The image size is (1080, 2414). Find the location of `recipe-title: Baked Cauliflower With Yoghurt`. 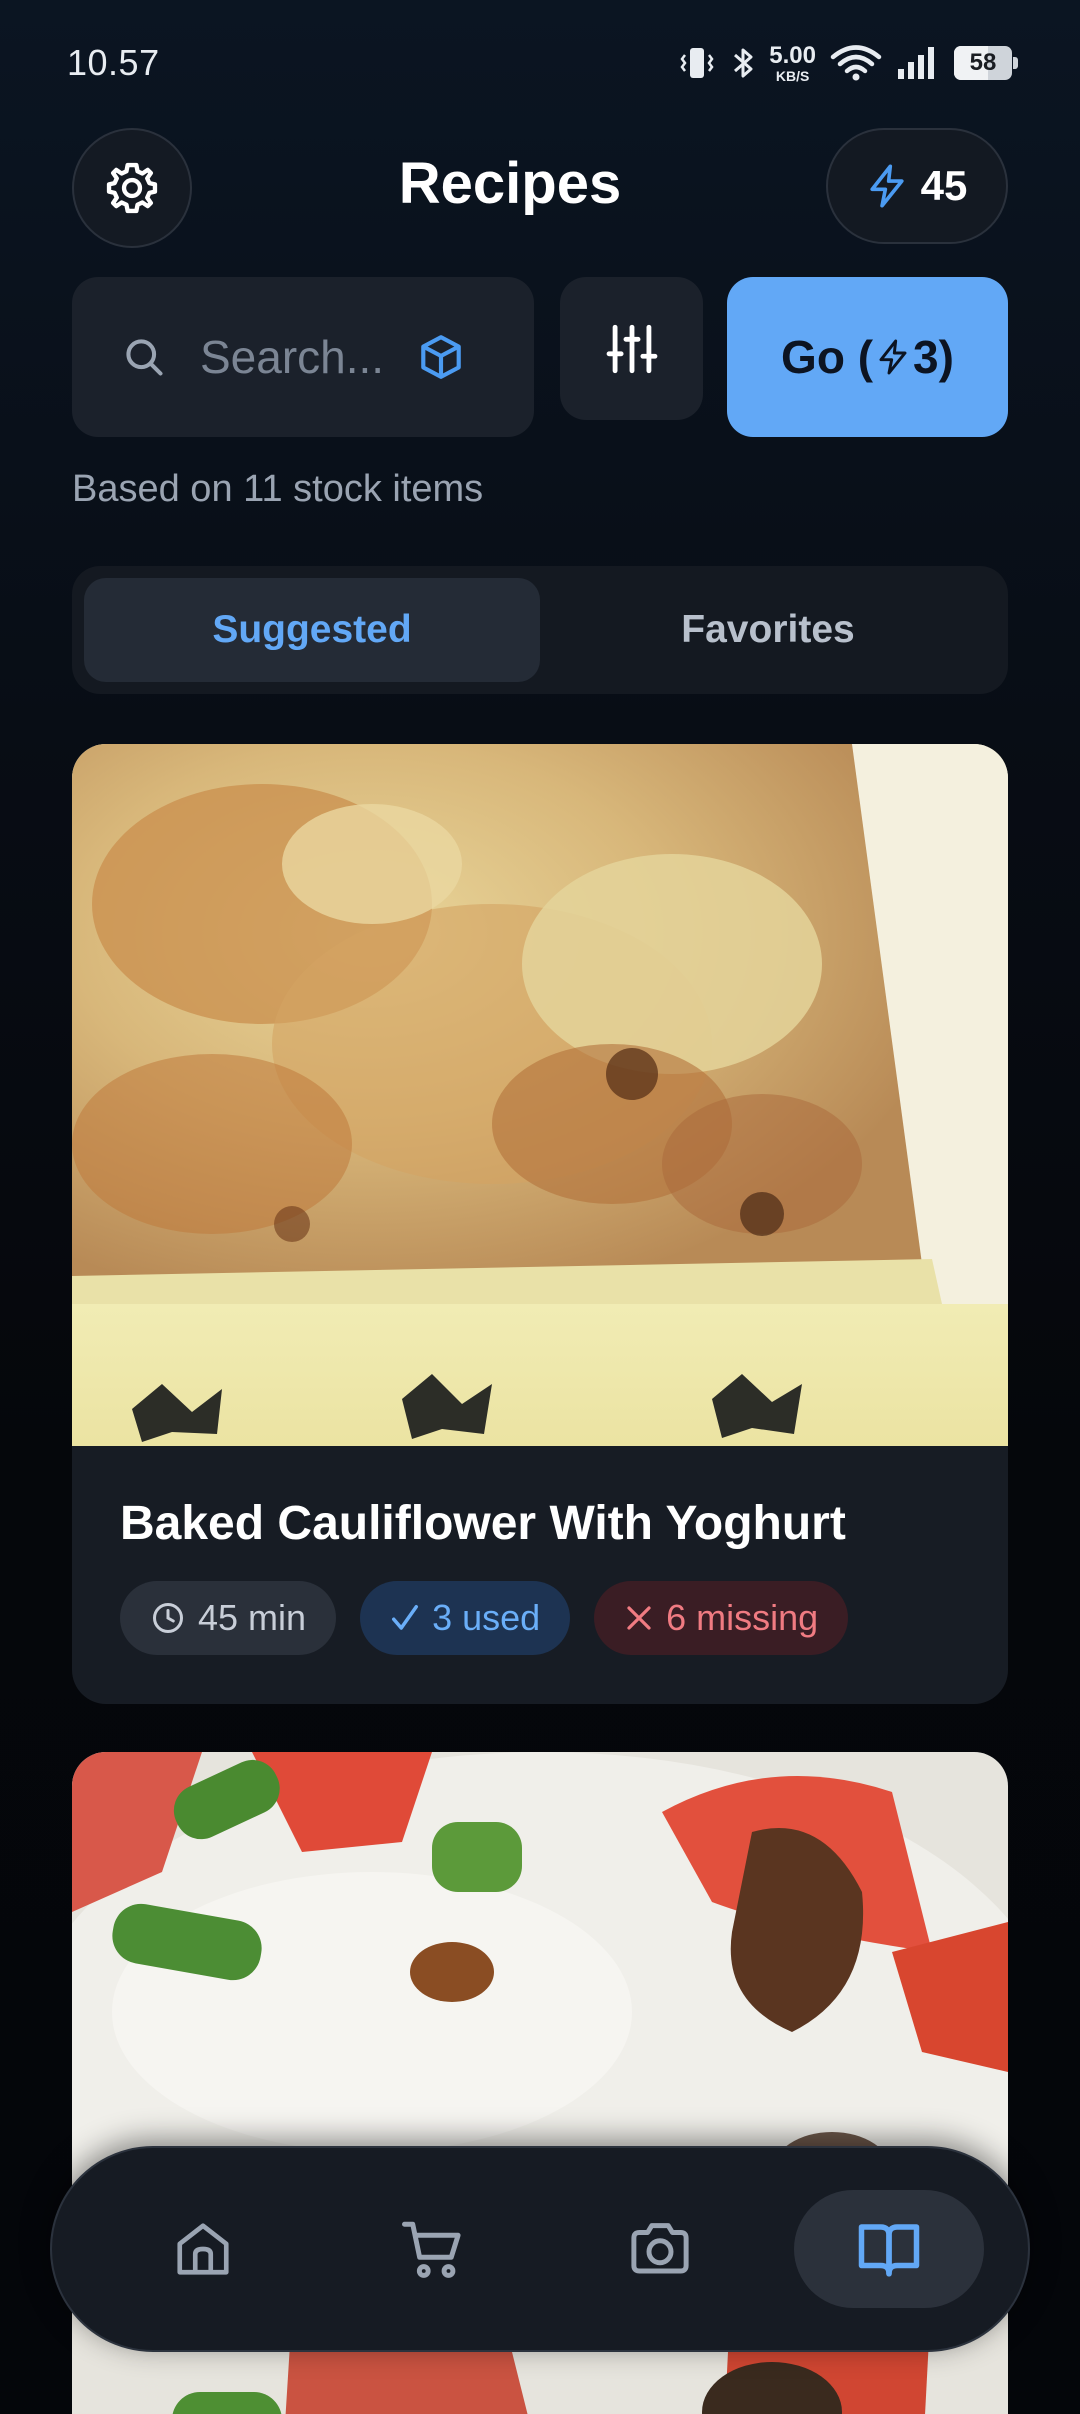

recipe-title: Baked Cauliflower With Yoghurt is located at coordinates (483, 1523).